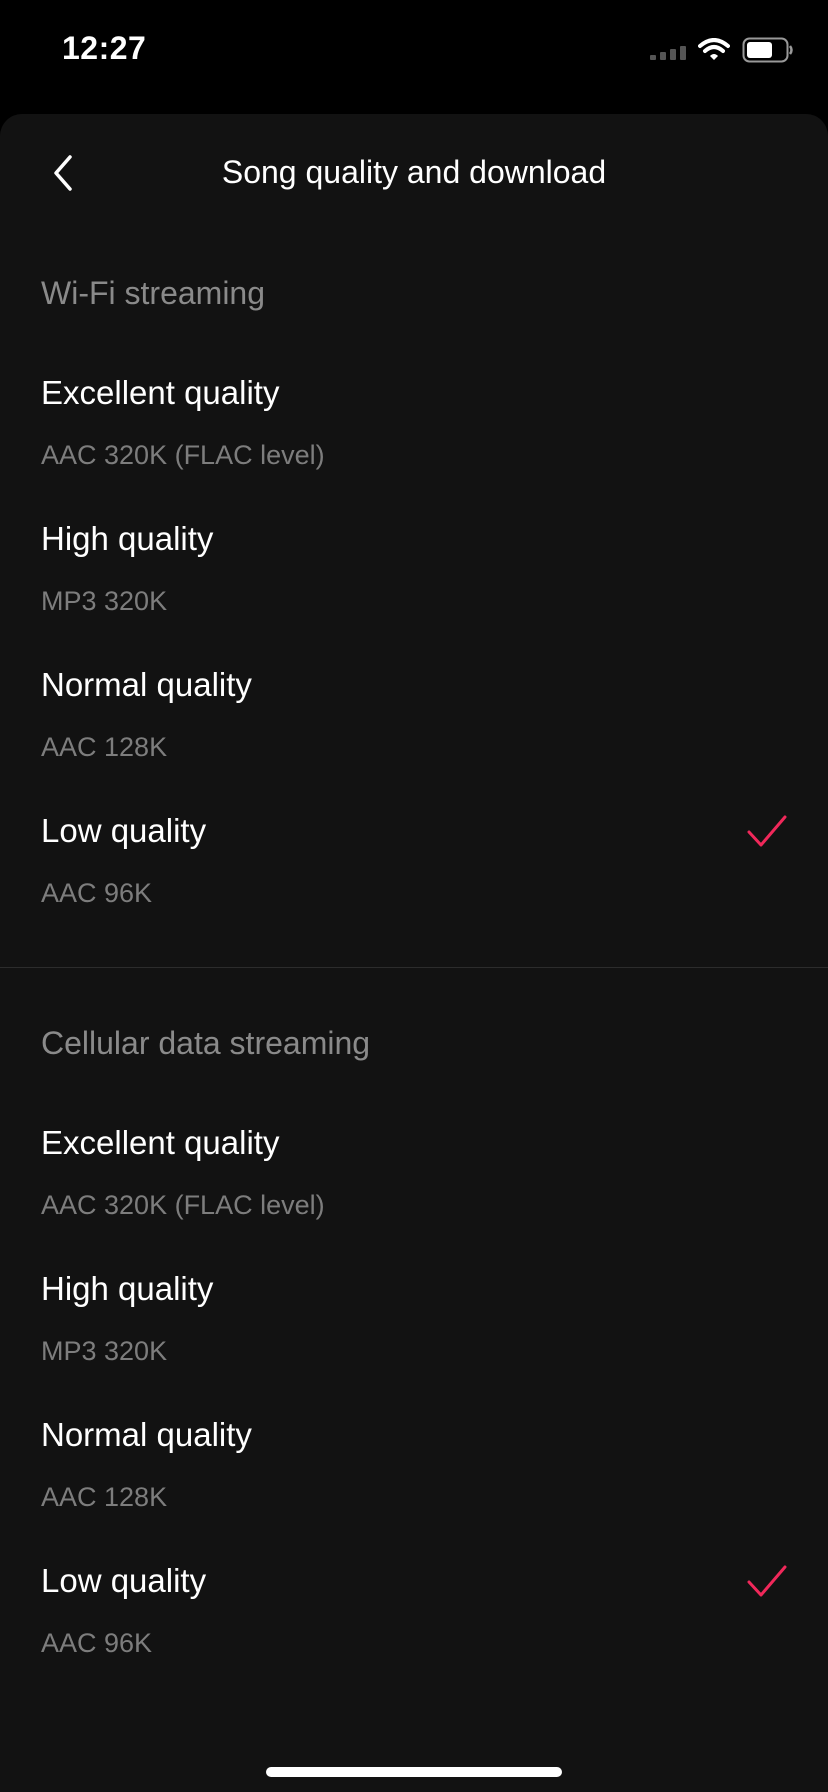 Image resolution: width=828 pixels, height=1792 pixels. What do you see at coordinates (414, 593) in the screenshot?
I see `wifi-option-high: High quality MP3 320K` at bounding box center [414, 593].